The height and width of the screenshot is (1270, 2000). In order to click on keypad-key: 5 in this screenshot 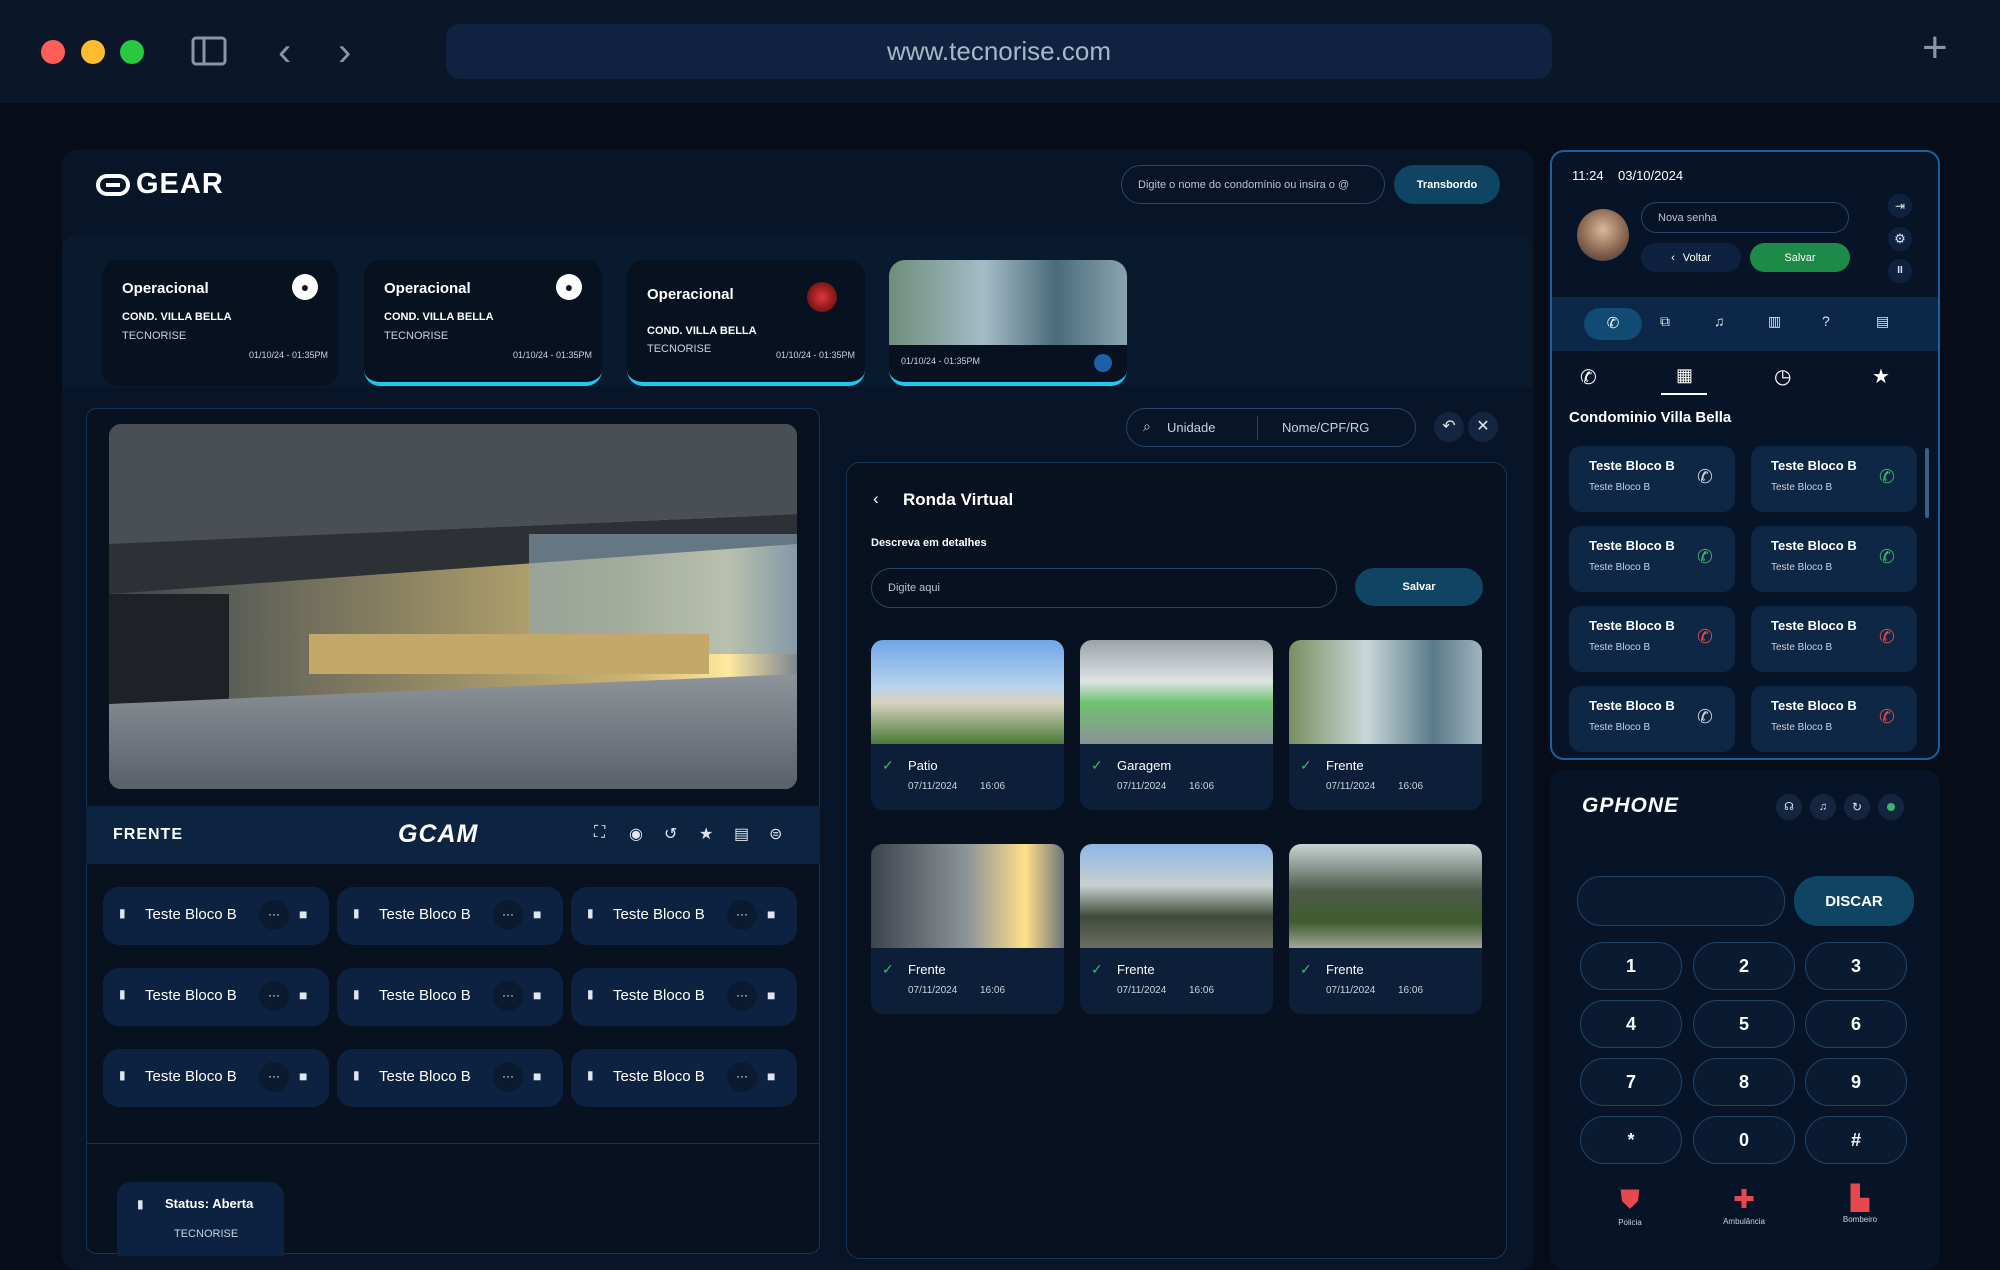, I will do `click(1744, 1024)`.